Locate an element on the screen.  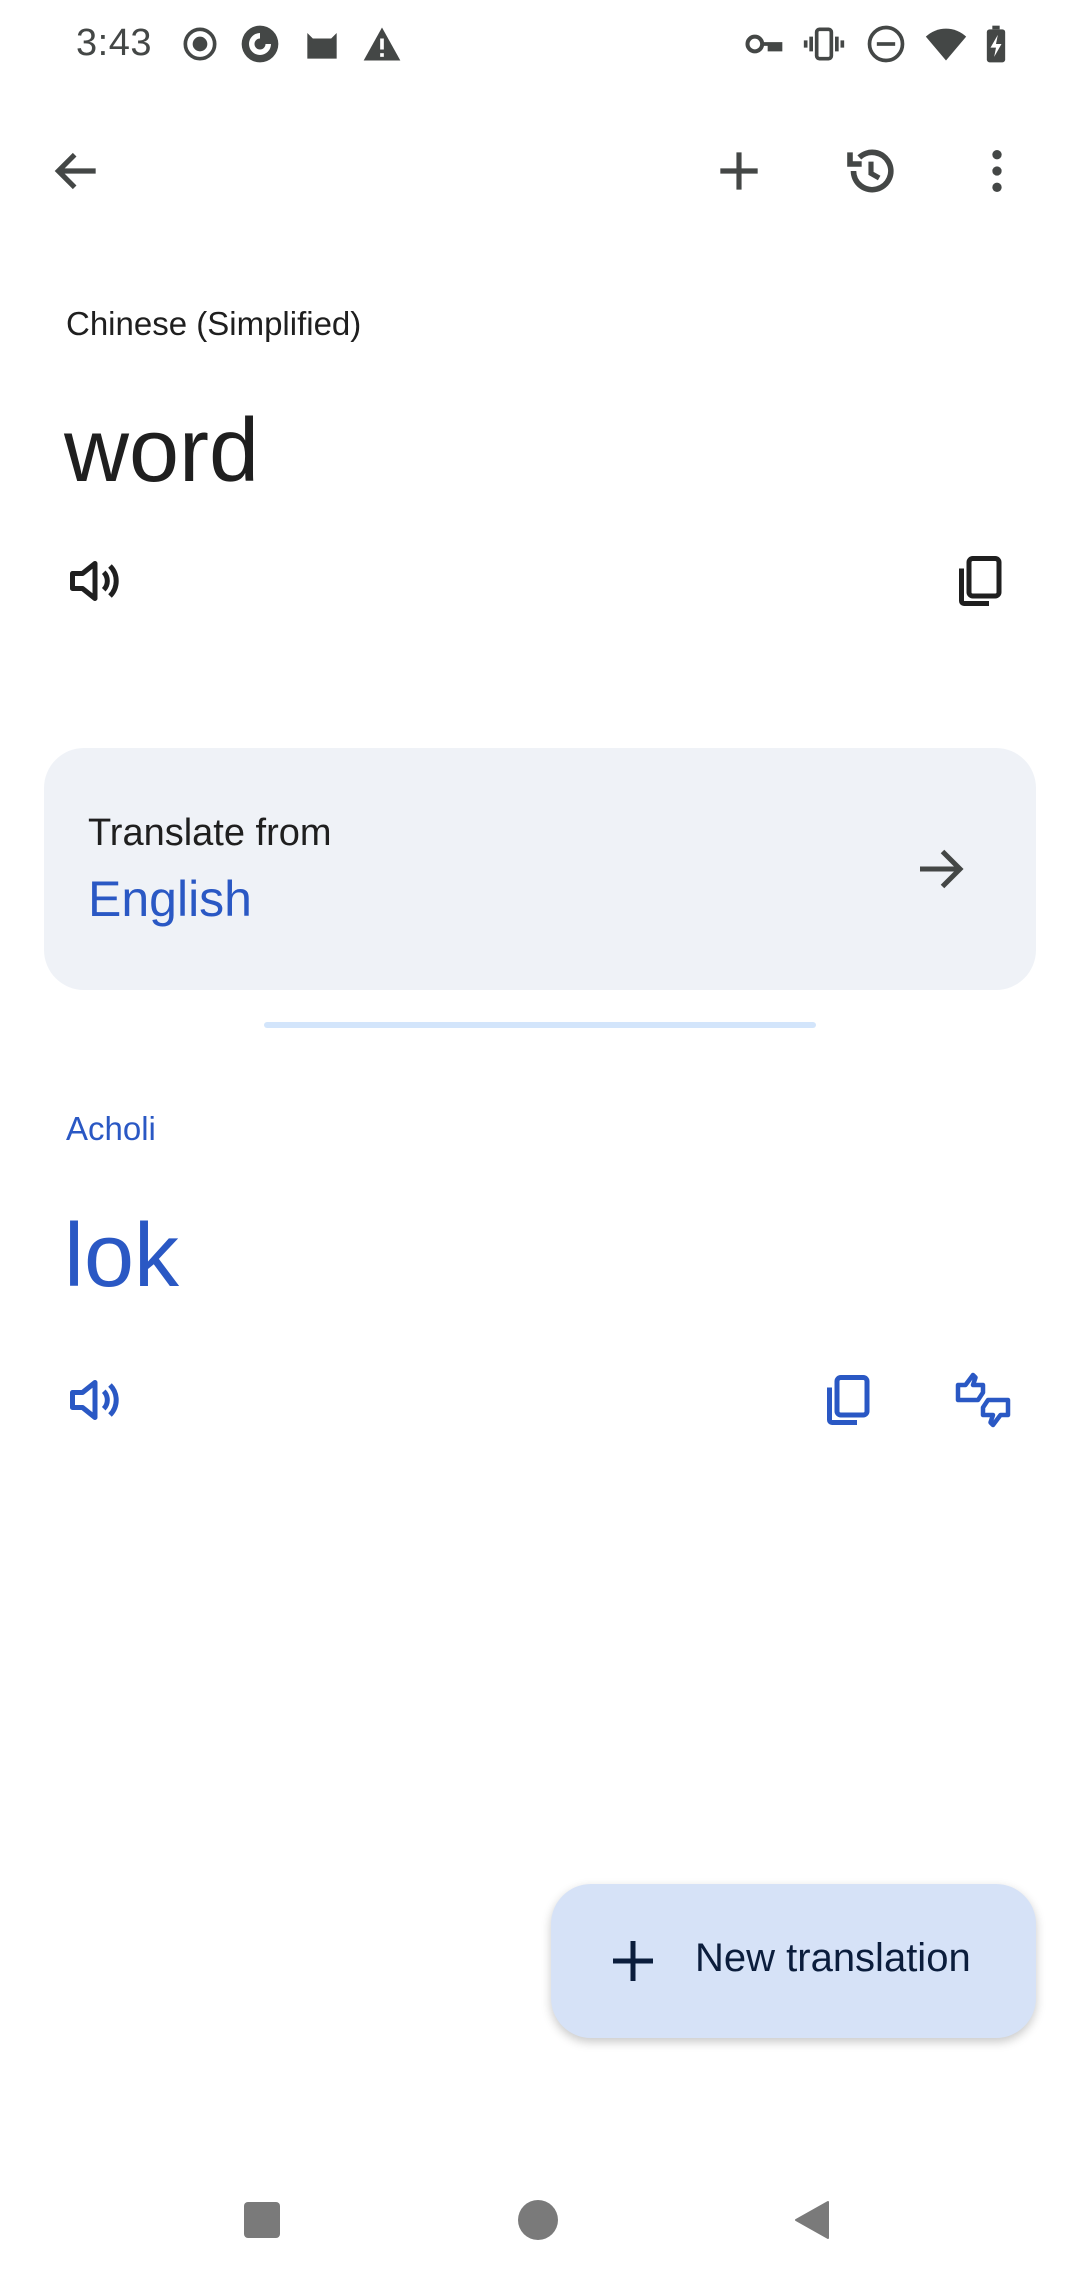
vibrate-icon is located at coordinates (824, 44).